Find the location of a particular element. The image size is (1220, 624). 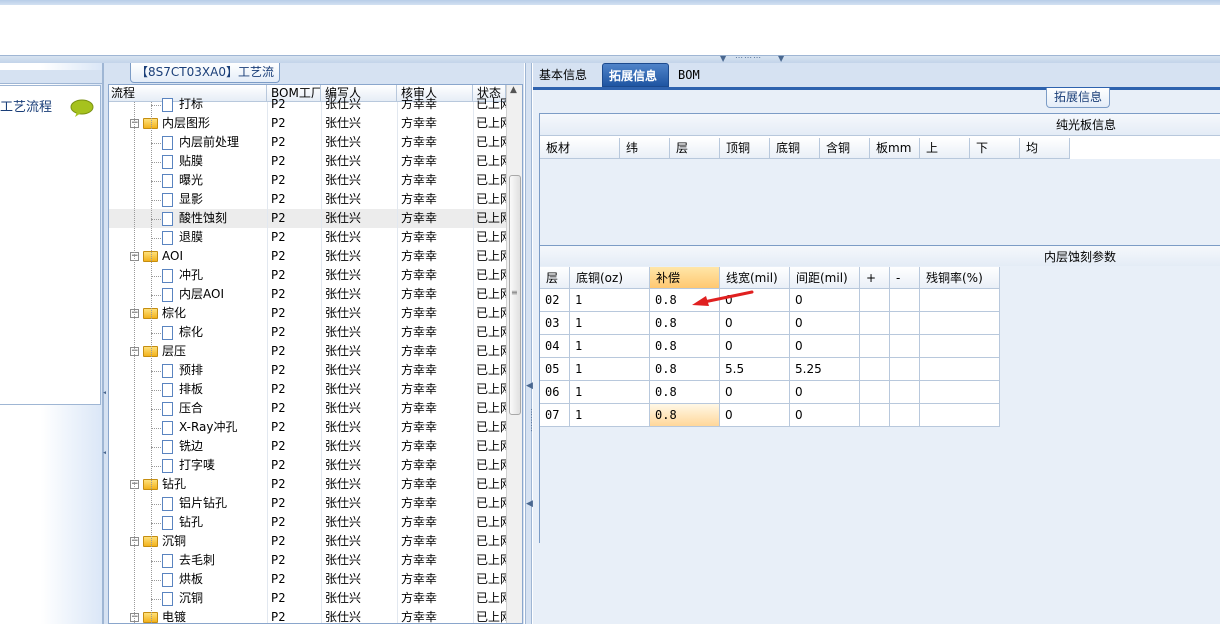

column-header-residual-copper: 残铜率(%) is located at coordinates (960, 278).